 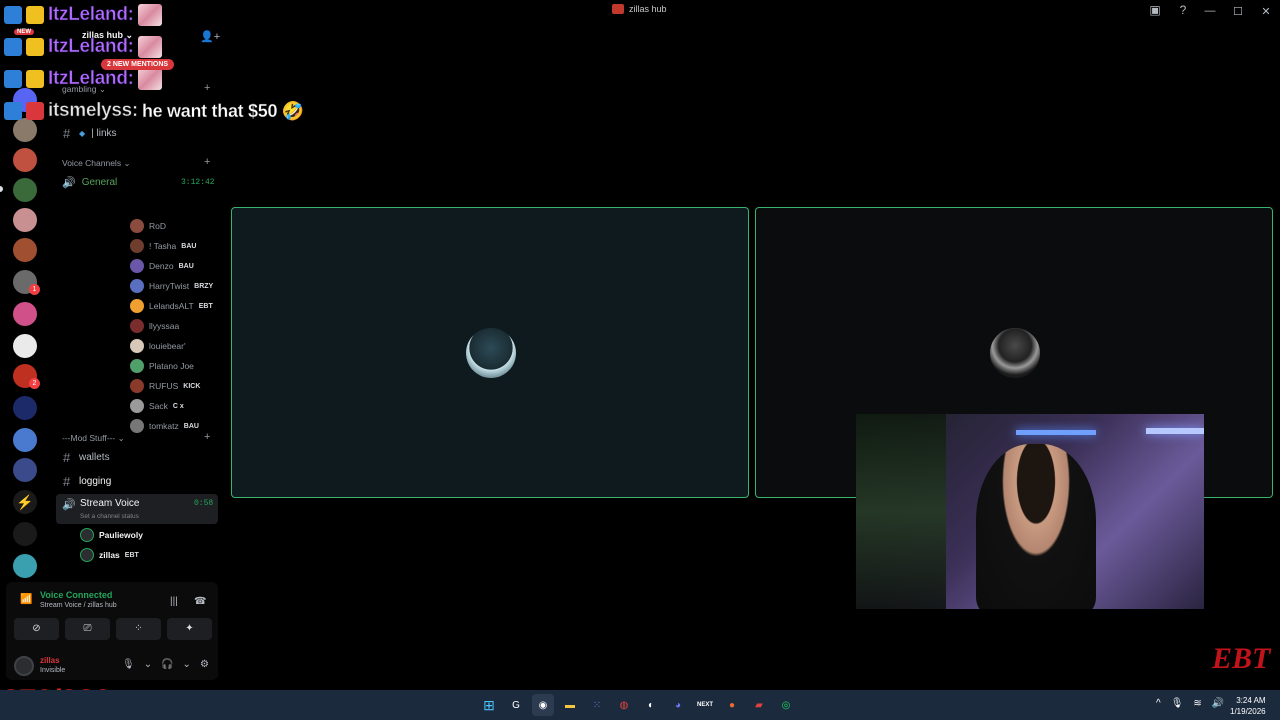 I want to click on channel-wallets: # wallets, so click(x=86, y=457).